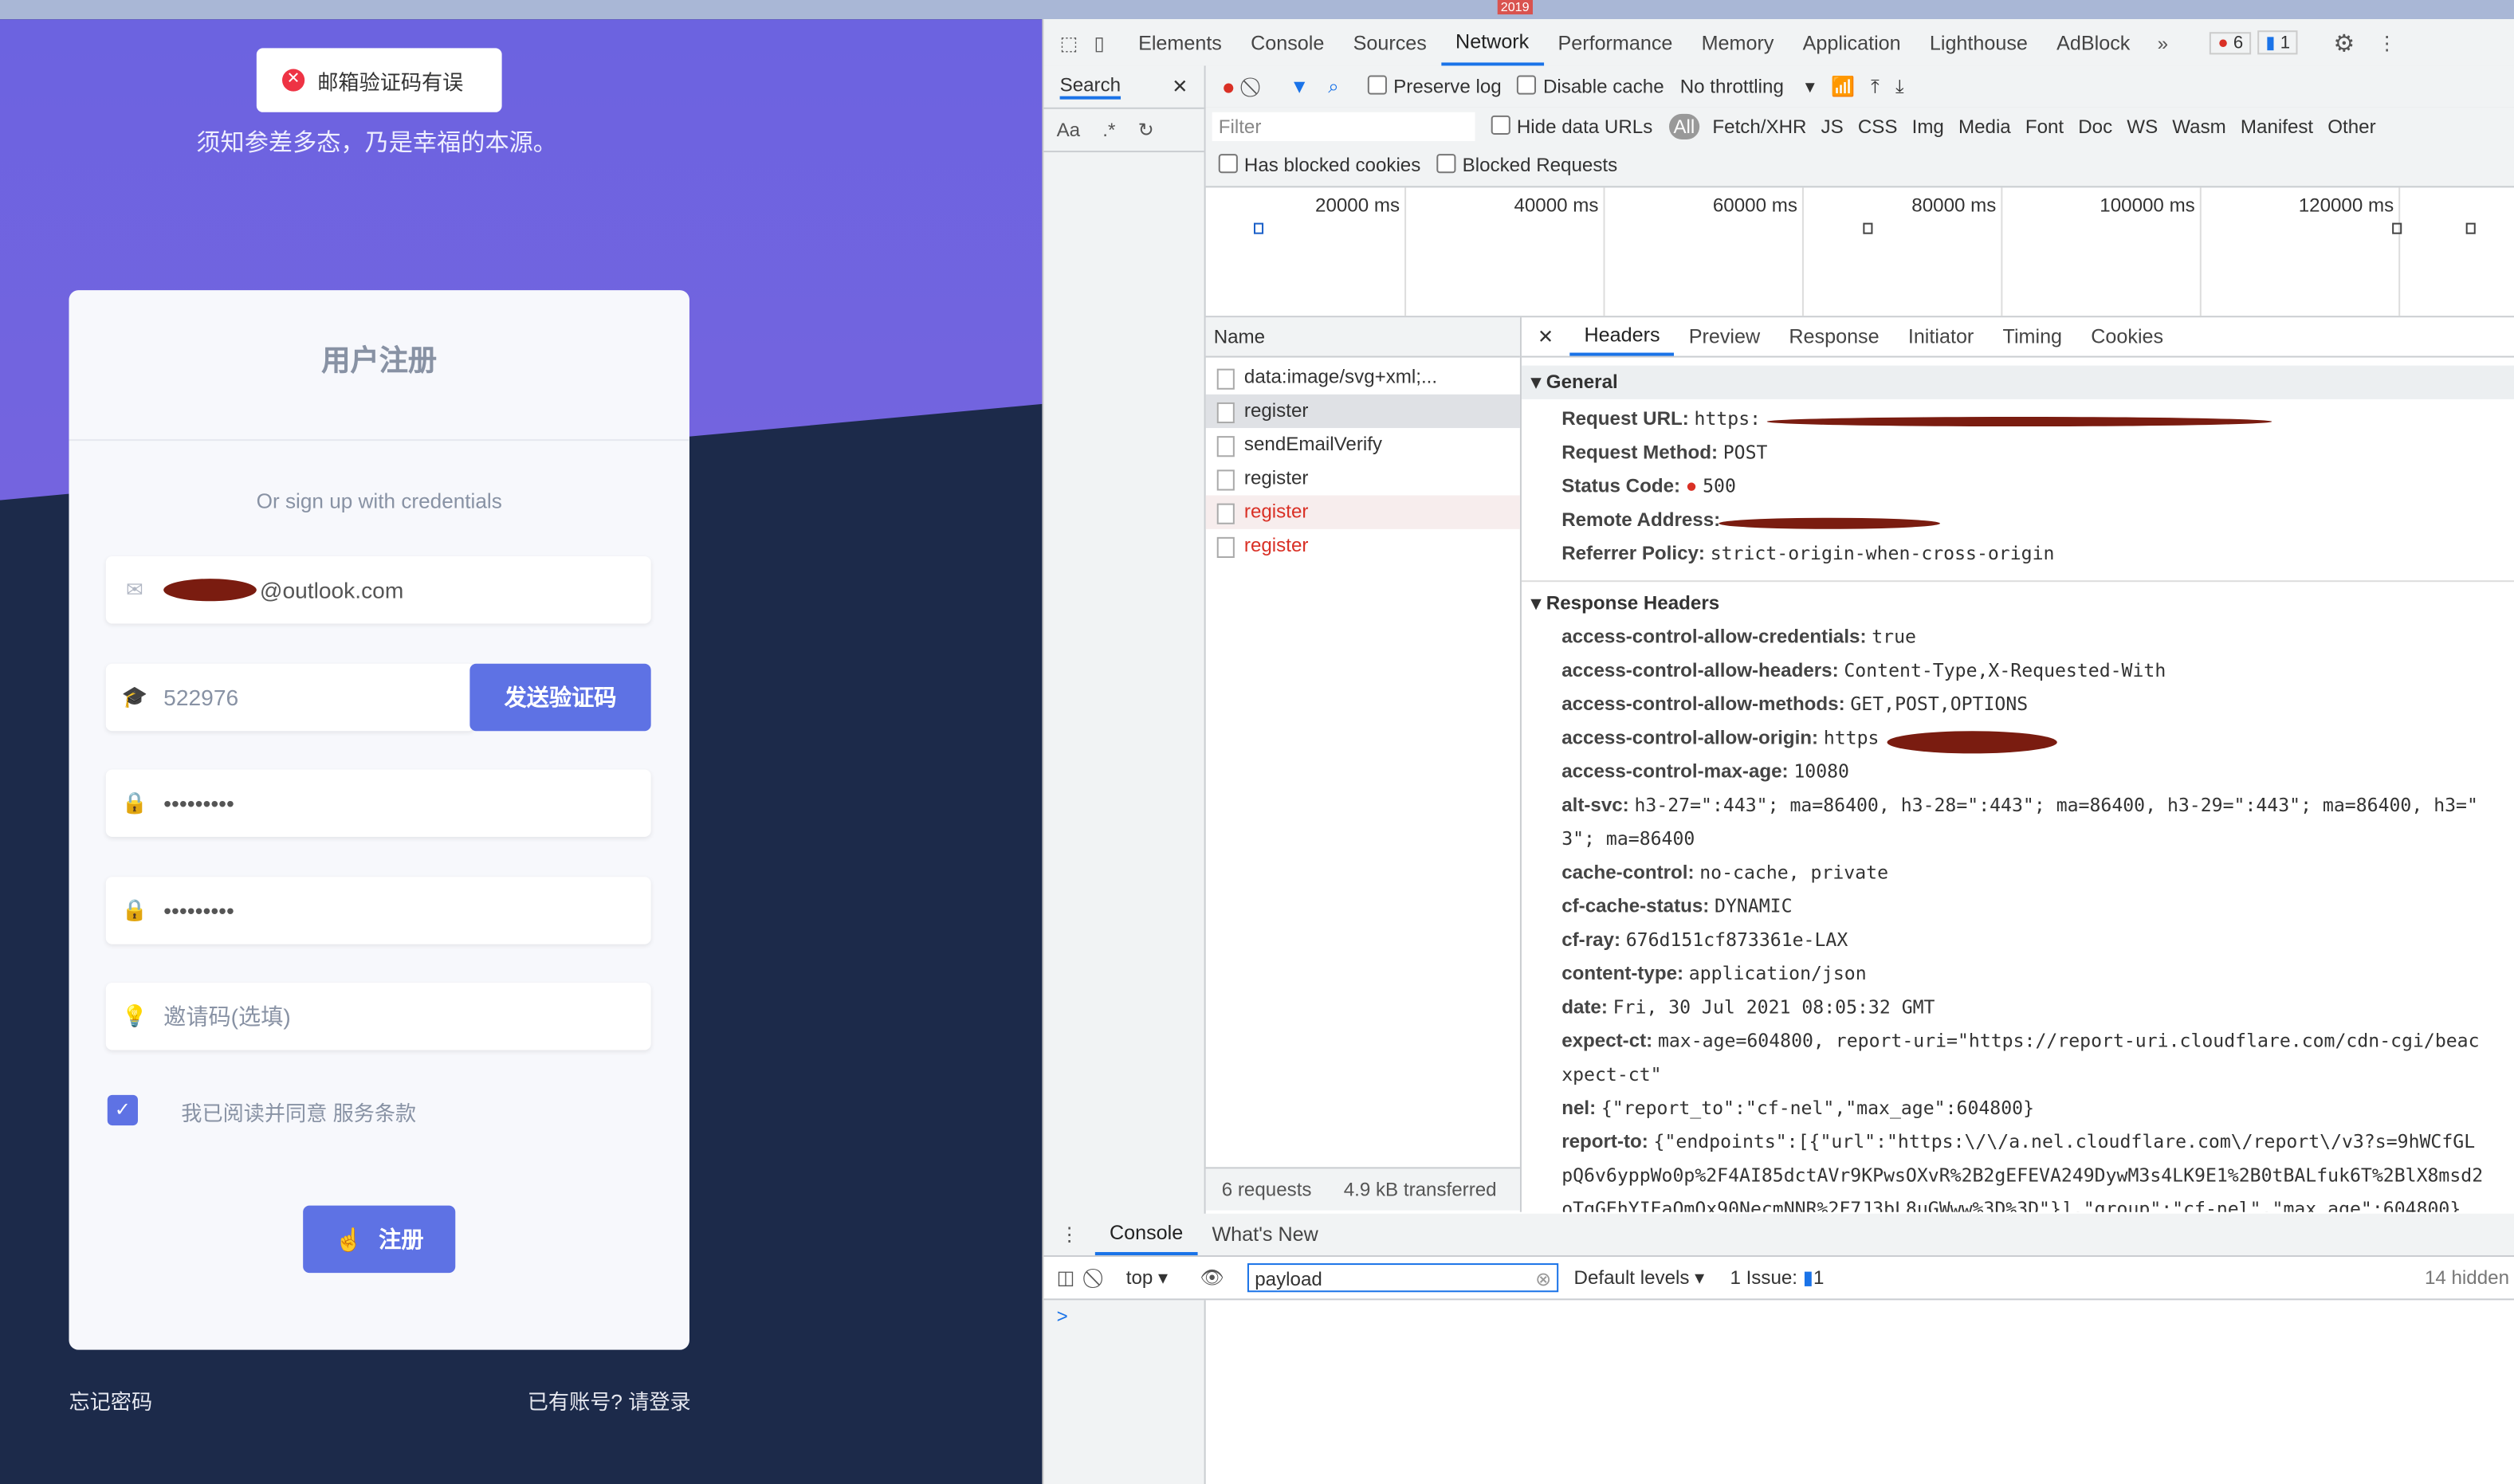 This screenshot has width=2514, height=1484. What do you see at coordinates (1979, 42) in the screenshot?
I see `tab-lighthouse: Lighthouse` at bounding box center [1979, 42].